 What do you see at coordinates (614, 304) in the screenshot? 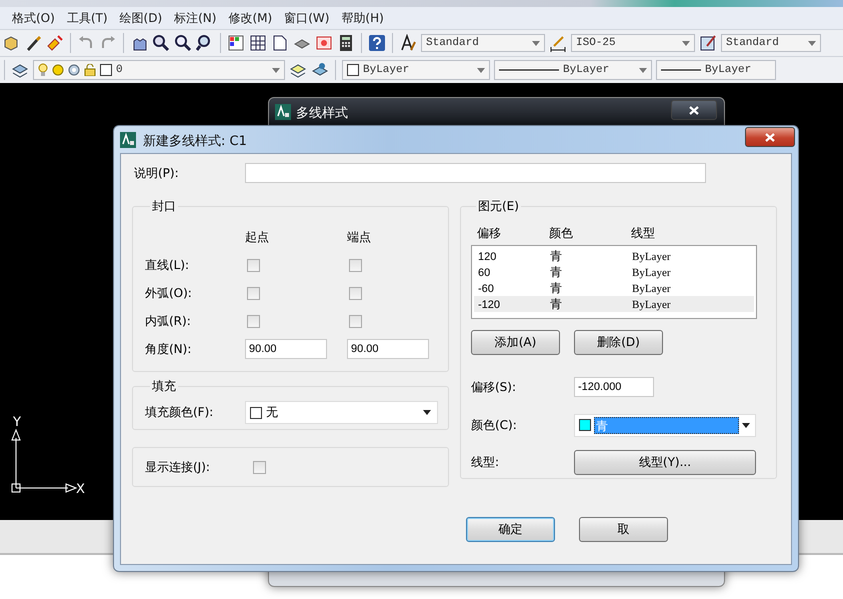
I see `list-row: -120 青 ByLayer` at bounding box center [614, 304].